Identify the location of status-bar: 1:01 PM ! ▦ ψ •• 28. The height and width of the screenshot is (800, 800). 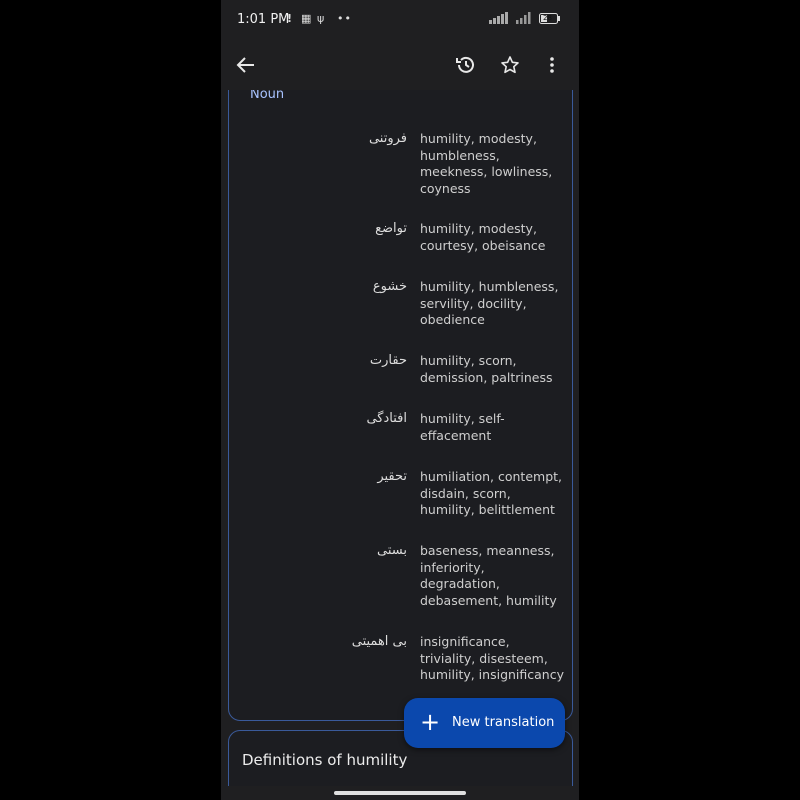
(400, 20).